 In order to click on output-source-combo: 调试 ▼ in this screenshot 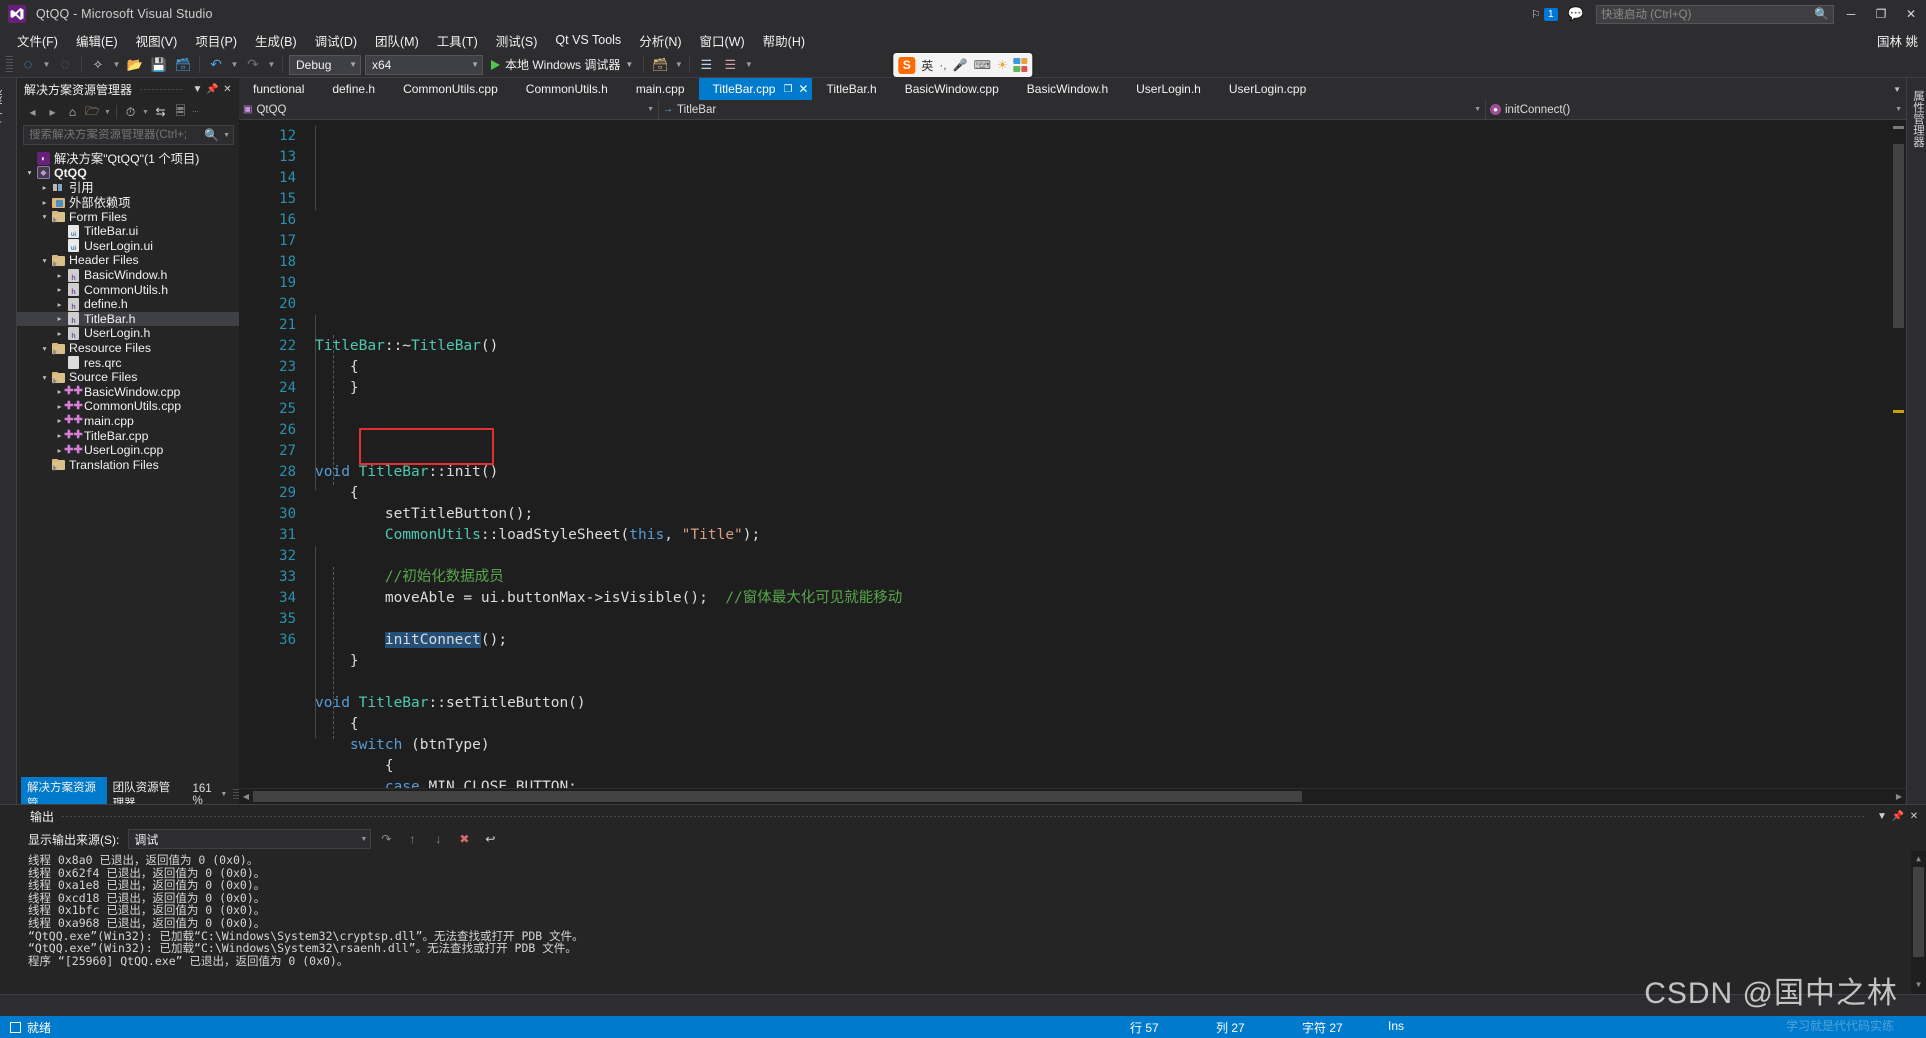, I will do `click(250, 839)`.